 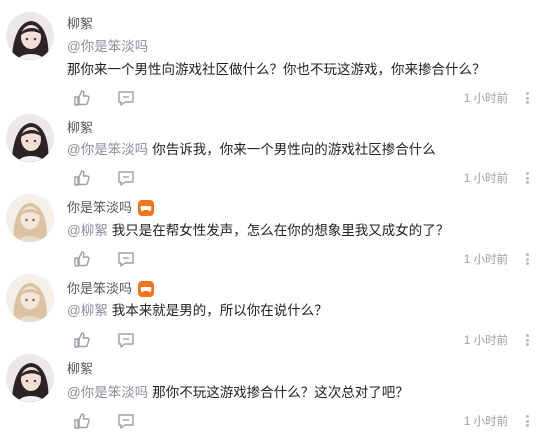 What do you see at coordinates (280, 230) in the screenshot?
I see `comment-text: 我只是在帮女性发声，怎么在你的想象里我又成女的了？` at bounding box center [280, 230].